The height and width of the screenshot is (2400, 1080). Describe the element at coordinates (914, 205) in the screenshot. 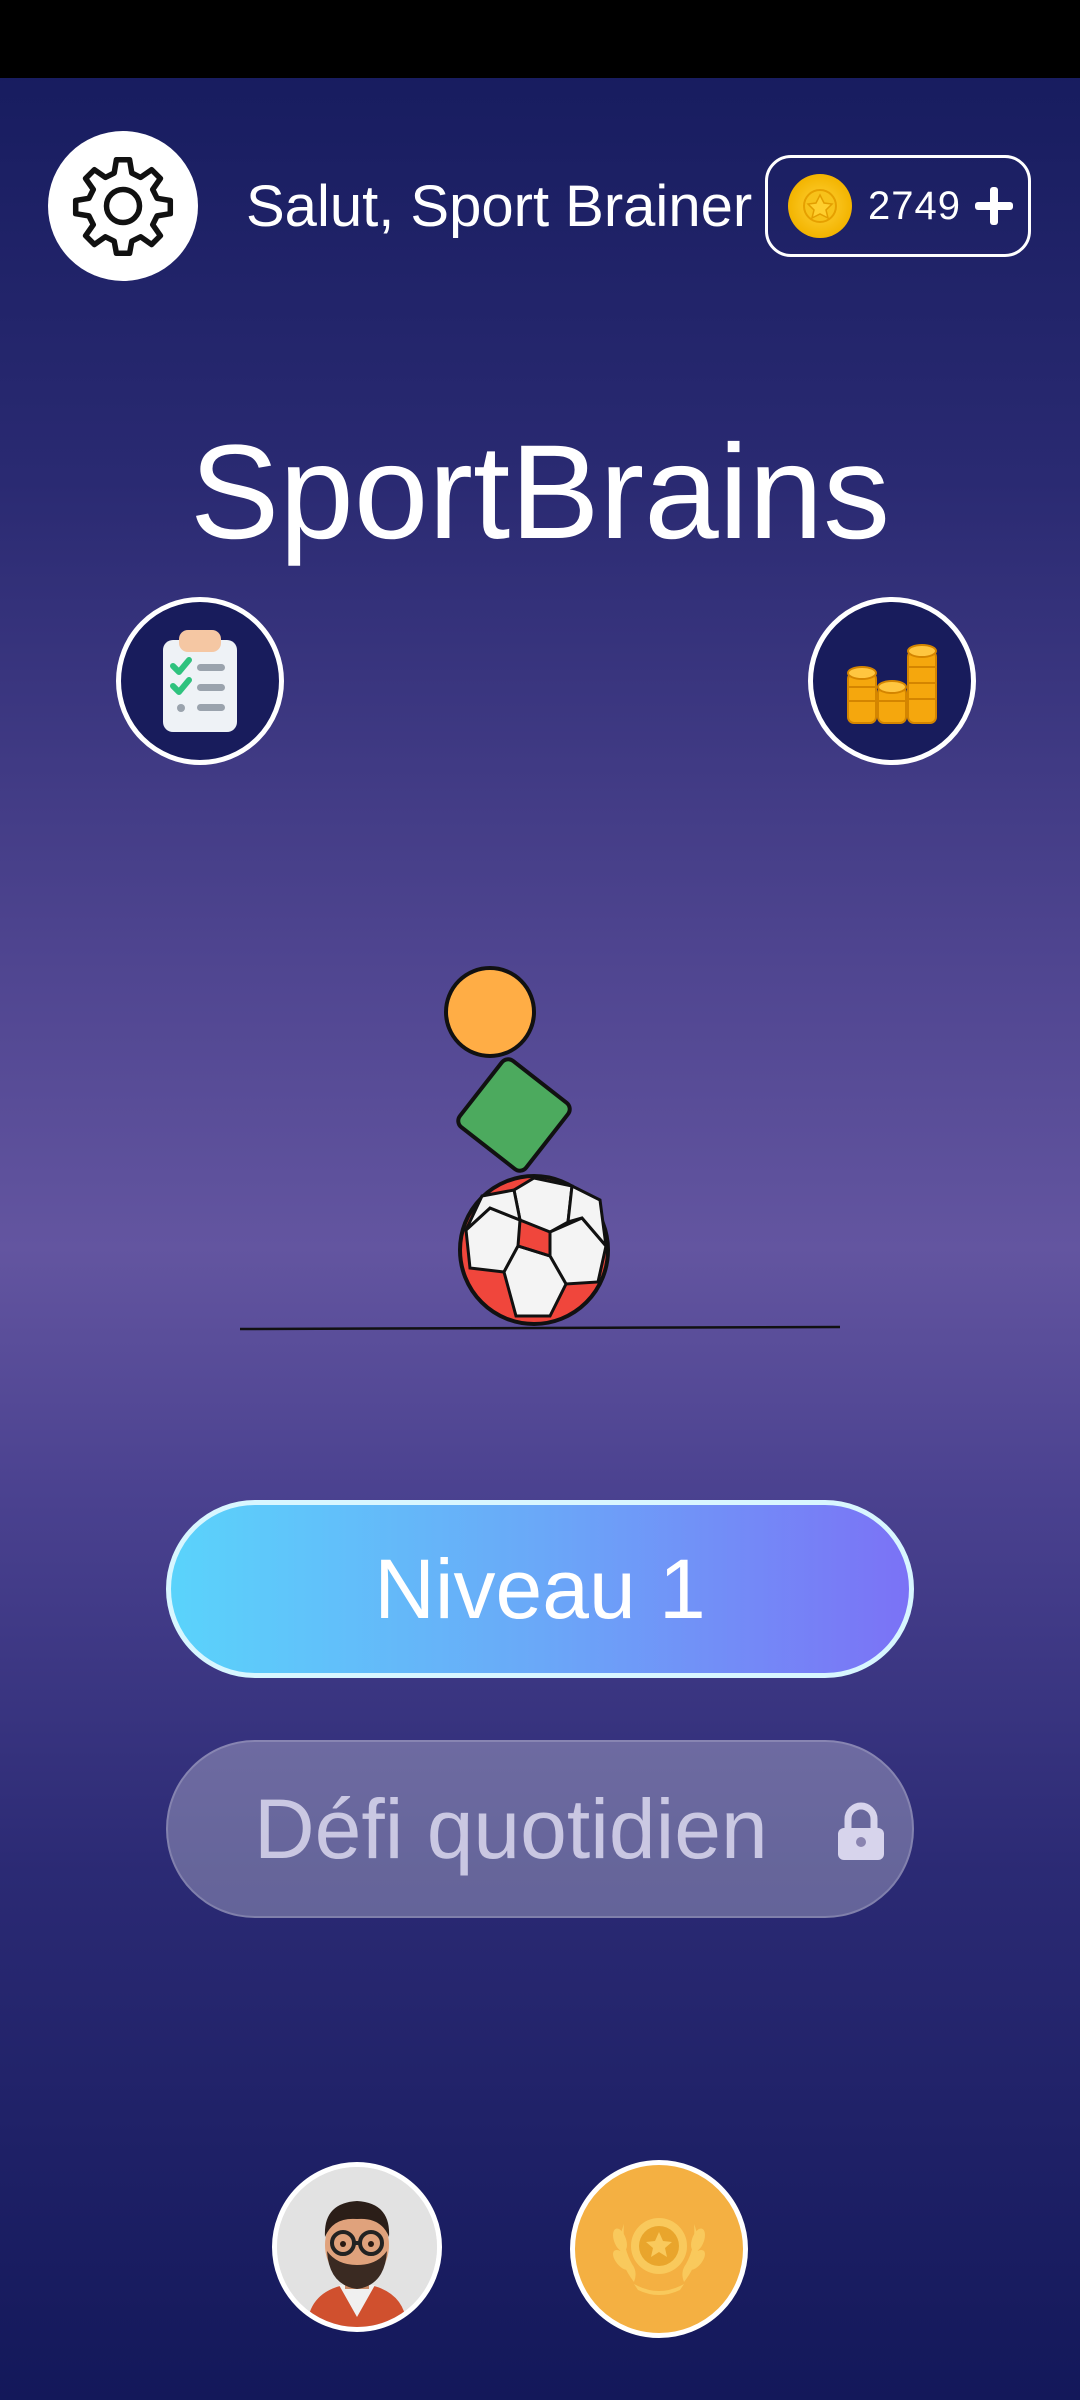

I see `coin-count: 2749` at that location.